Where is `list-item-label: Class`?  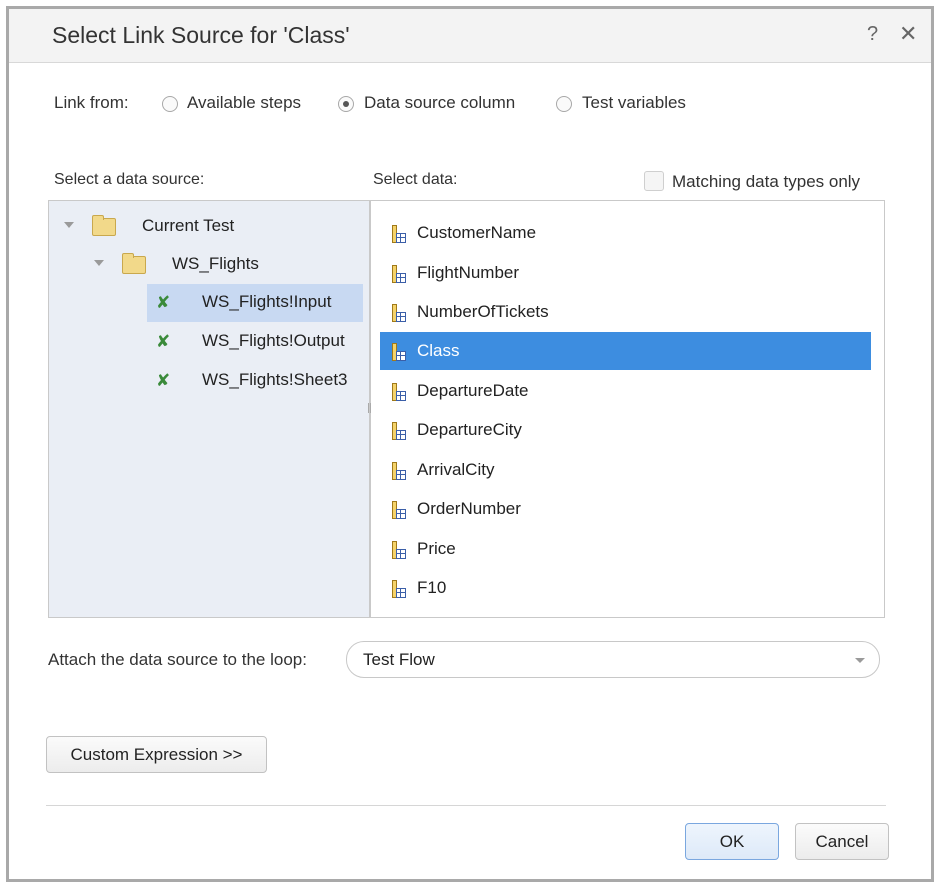
list-item-label: Class is located at coordinates (438, 350).